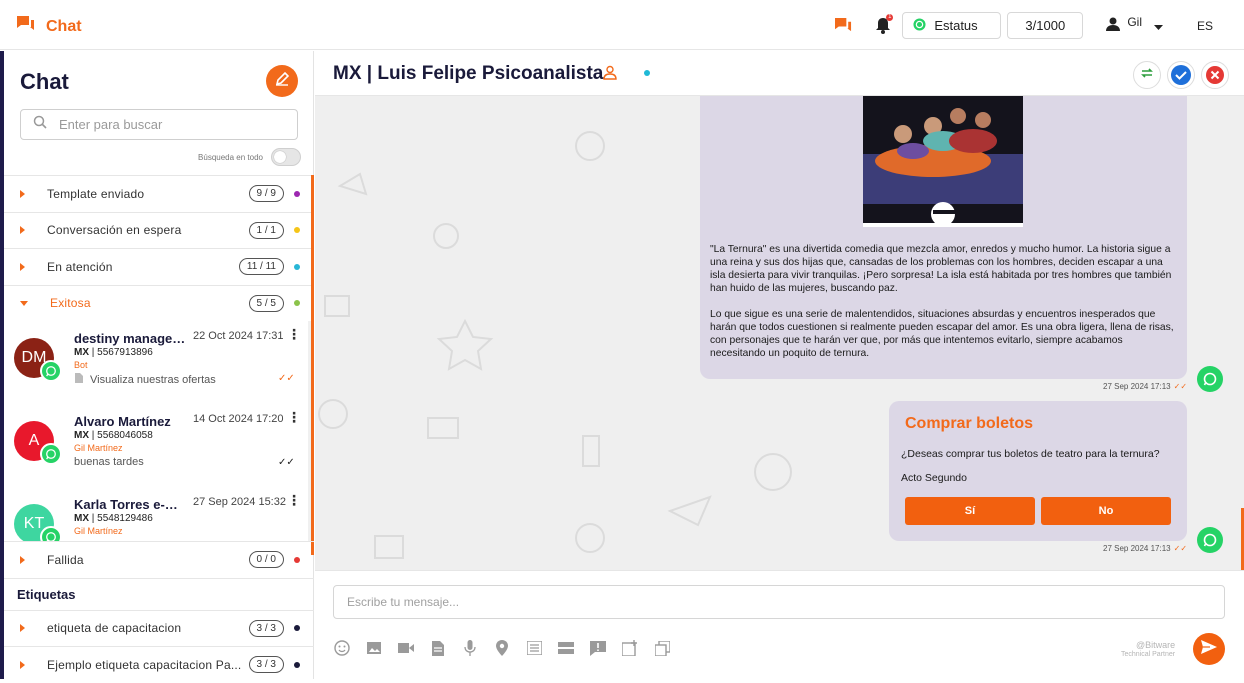 The image size is (1244, 683). Describe the element at coordinates (282, 81) in the screenshot. I see `new-chat-button` at that location.